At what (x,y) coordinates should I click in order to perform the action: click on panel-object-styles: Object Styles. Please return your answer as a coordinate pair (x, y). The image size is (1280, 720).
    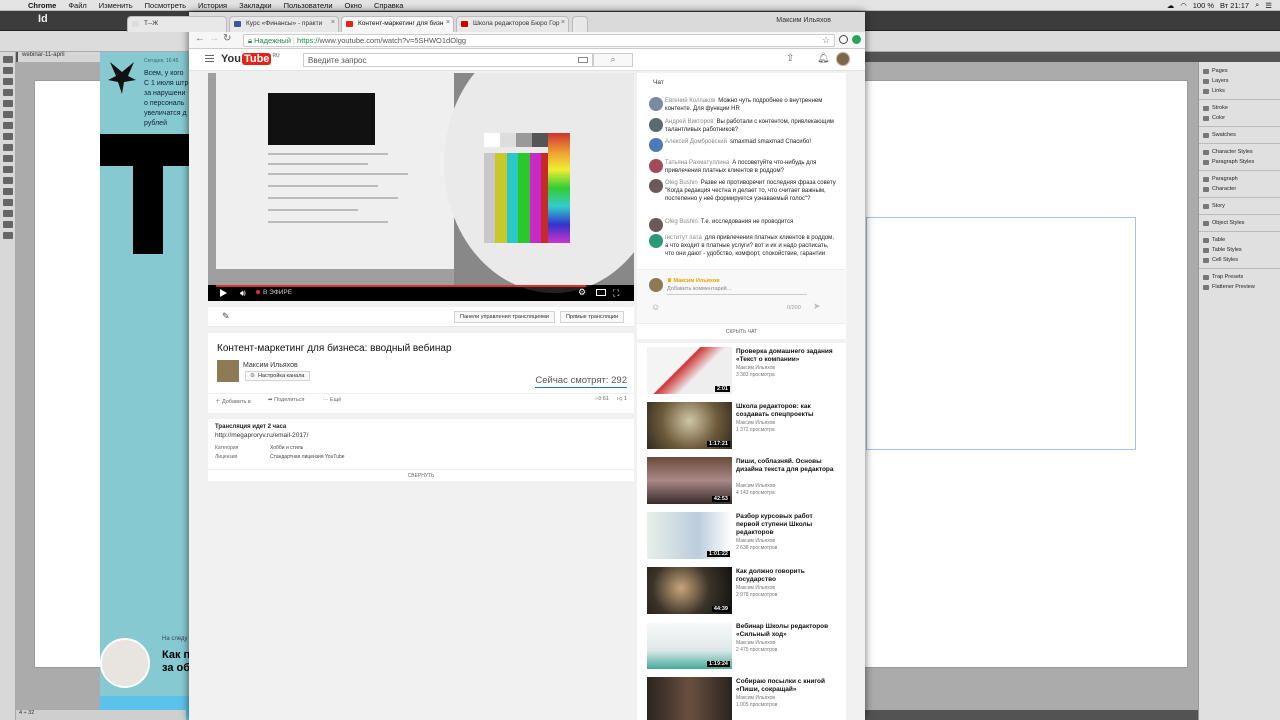
    Looking at the image, I should click on (1239, 223).